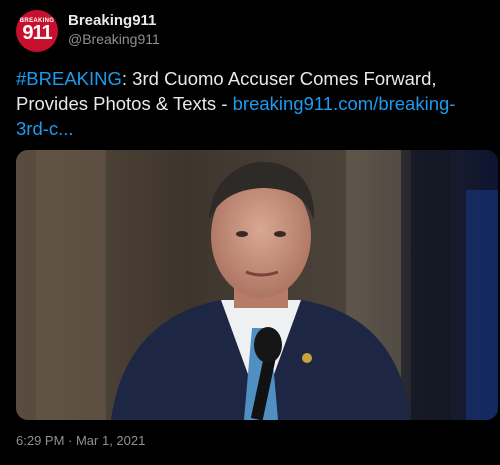 This screenshot has height=465, width=500. I want to click on avatar-big-text: 911, so click(37, 33).